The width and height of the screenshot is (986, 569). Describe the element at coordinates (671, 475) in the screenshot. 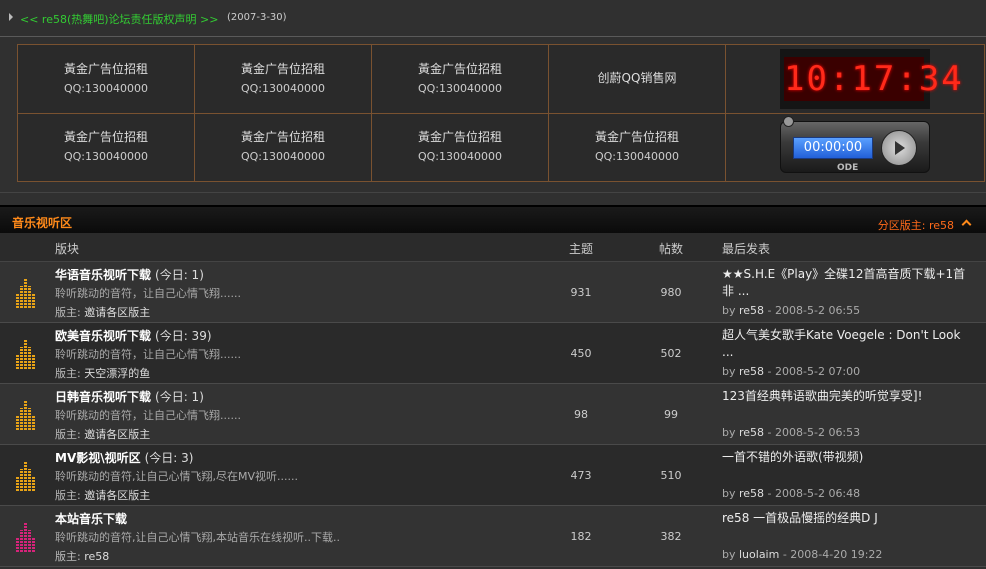

I see `post-count: 510` at that location.